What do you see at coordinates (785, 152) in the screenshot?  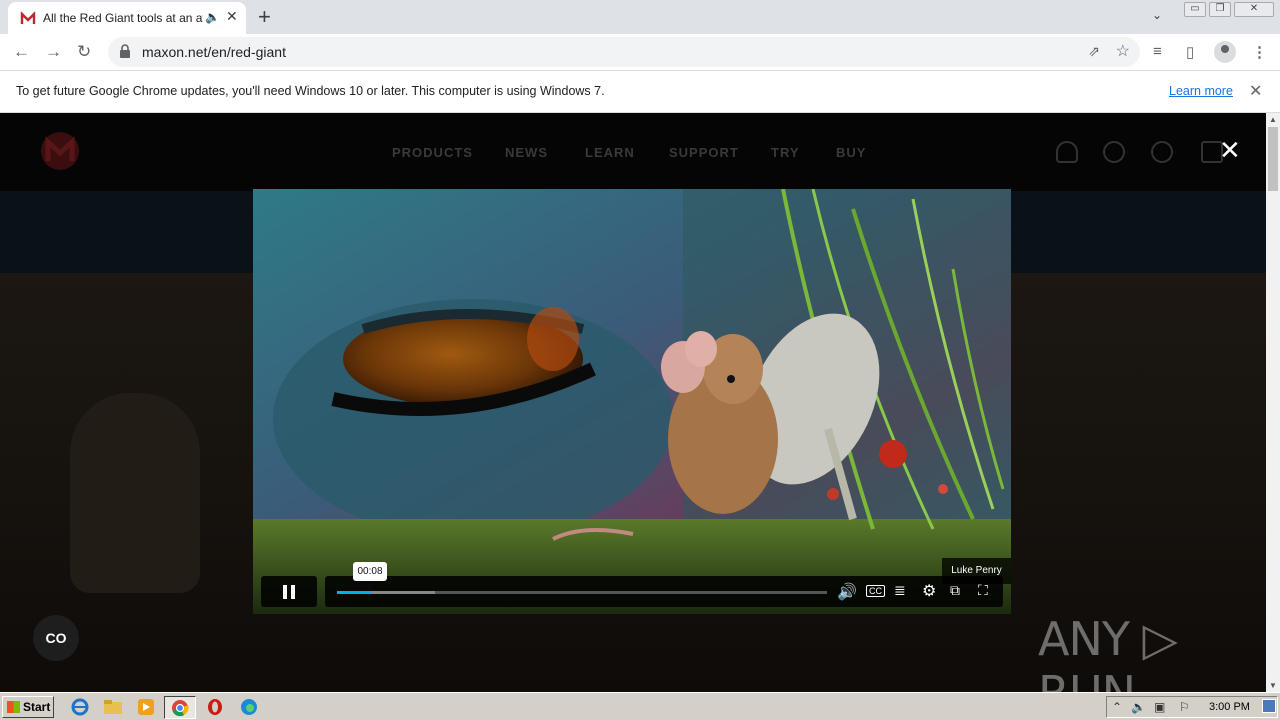 I see `nav-try: TRY` at bounding box center [785, 152].